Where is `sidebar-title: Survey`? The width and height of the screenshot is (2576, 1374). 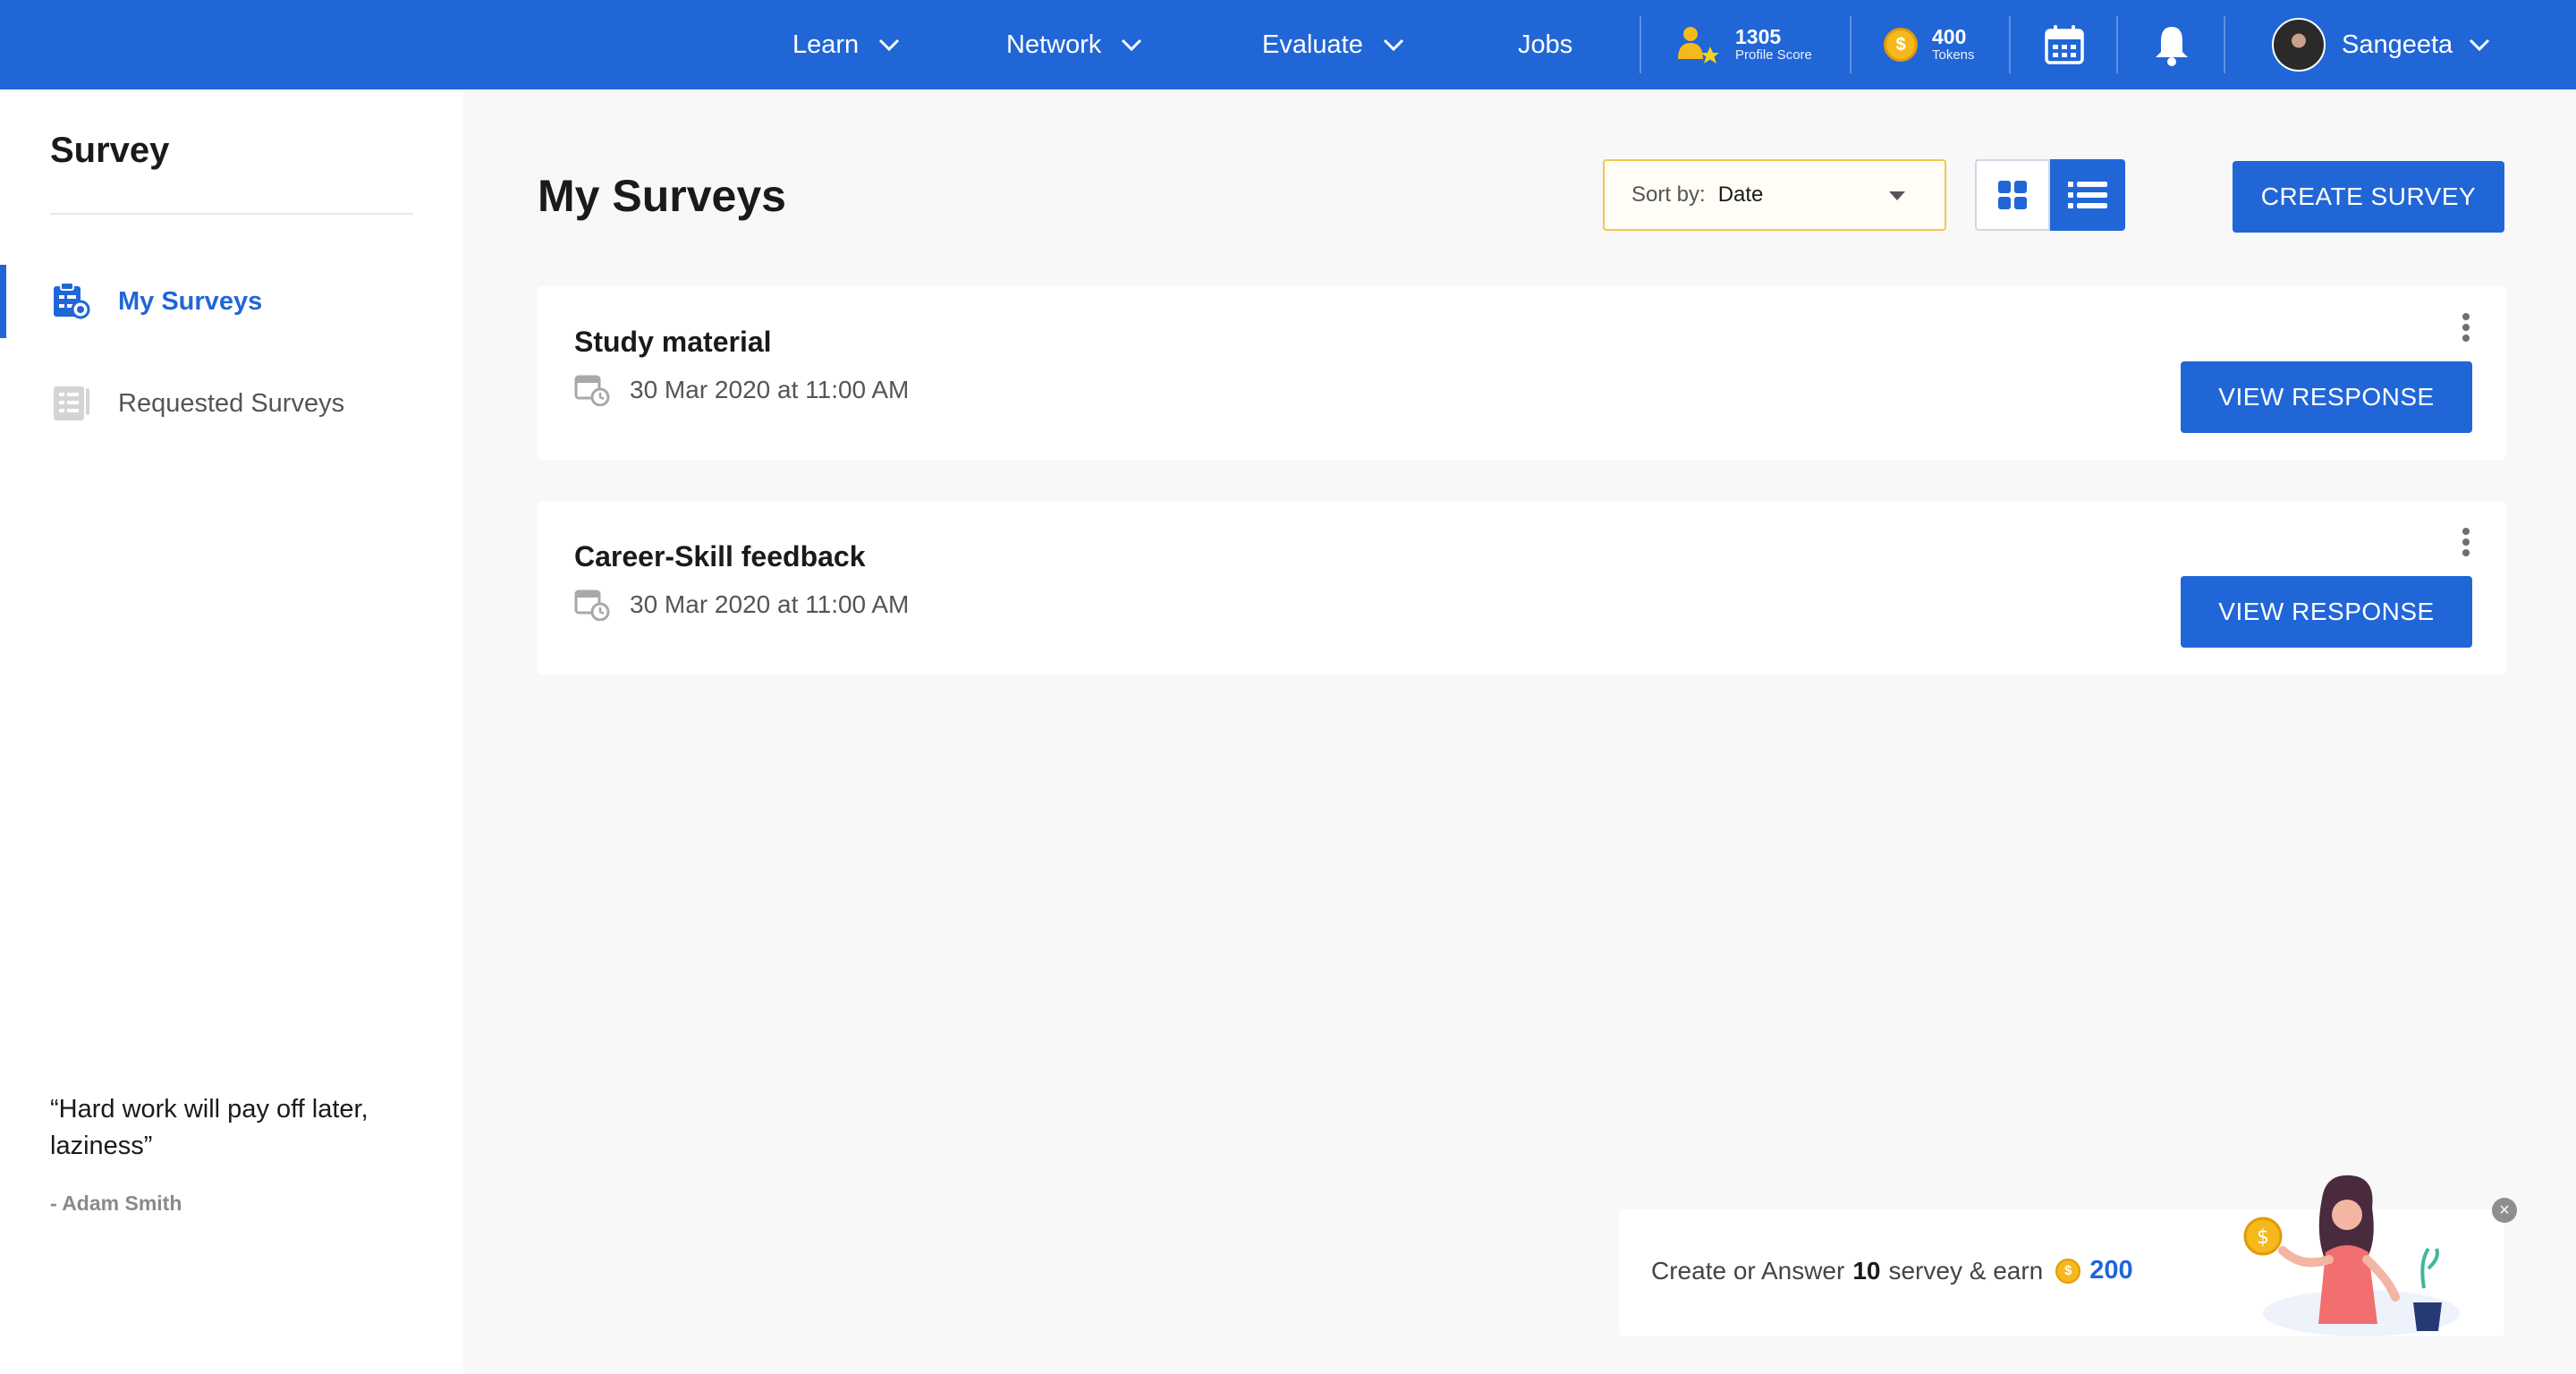 sidebar-title: Survey is located at coordinates (110, 150).